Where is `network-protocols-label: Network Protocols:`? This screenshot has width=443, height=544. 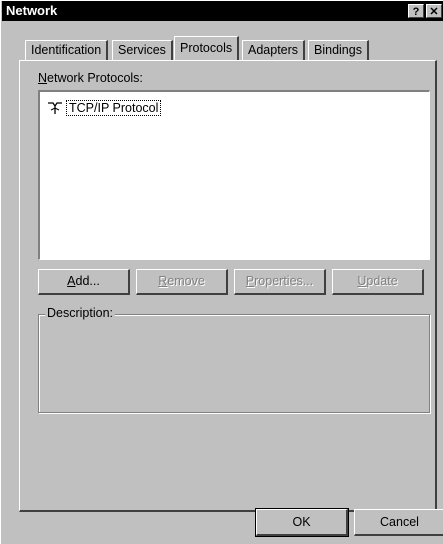 network-protocols-label: Network Protocols: is located at coordinates (90, 78).